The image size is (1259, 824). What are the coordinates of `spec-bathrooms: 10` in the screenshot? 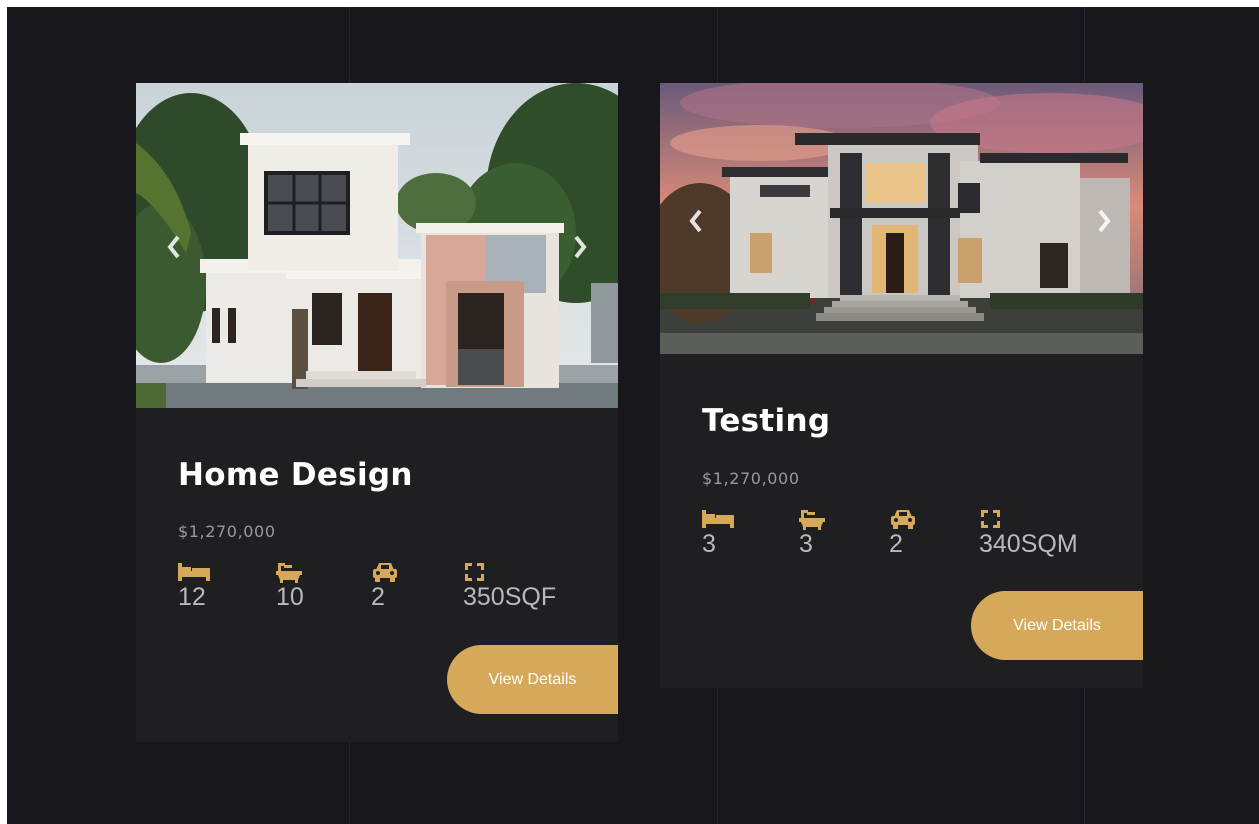 It's located at (292, 586).